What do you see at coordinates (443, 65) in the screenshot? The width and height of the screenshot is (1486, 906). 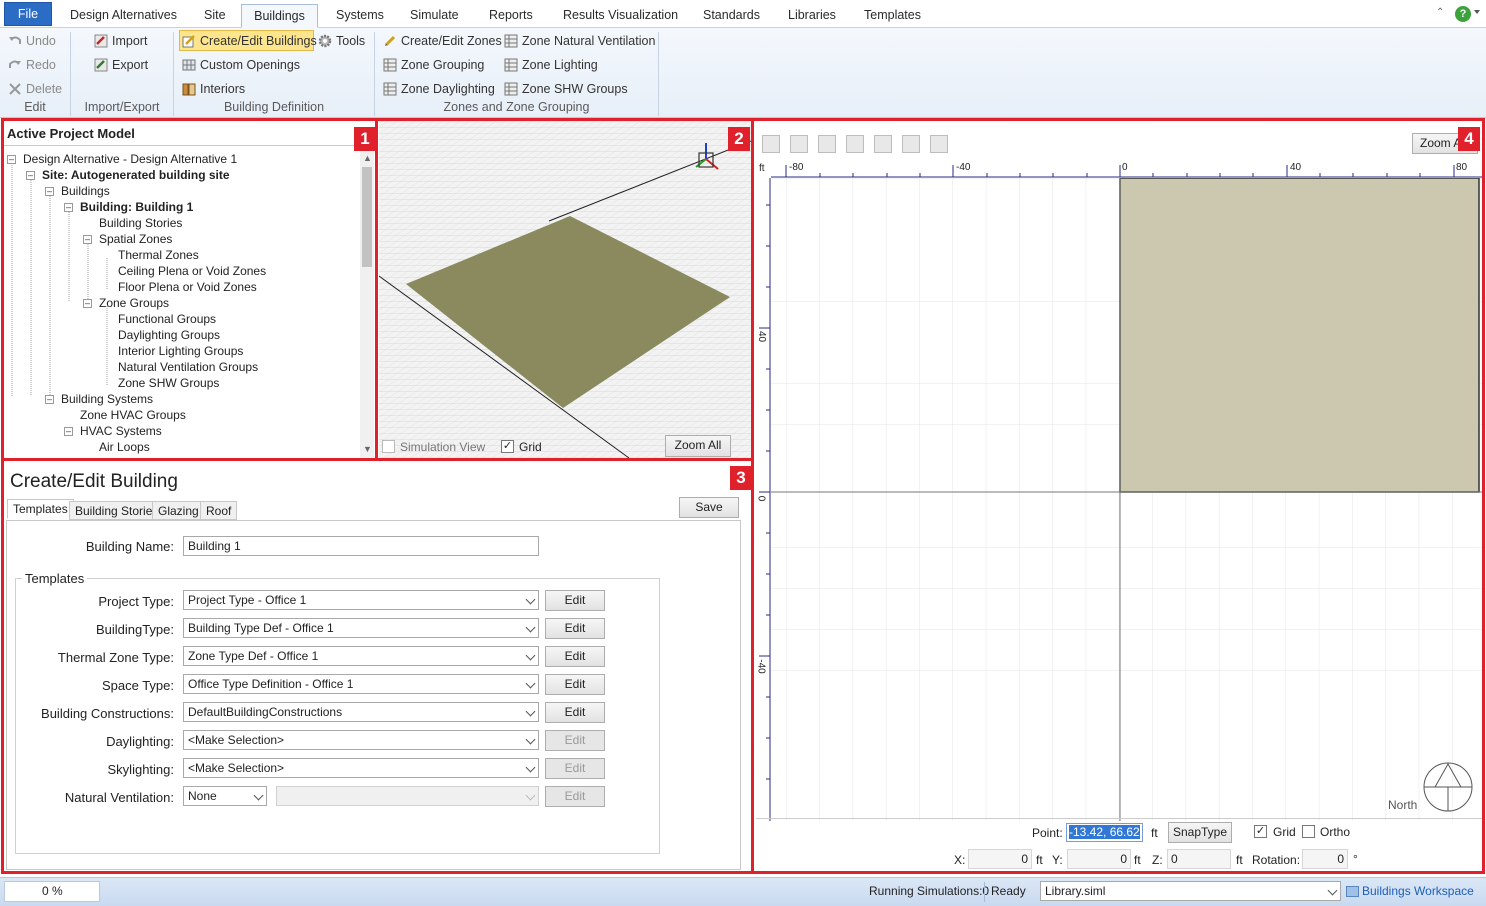 I see `zone-grouping-label: Zone Grouping` at bounding box center [443, 65].